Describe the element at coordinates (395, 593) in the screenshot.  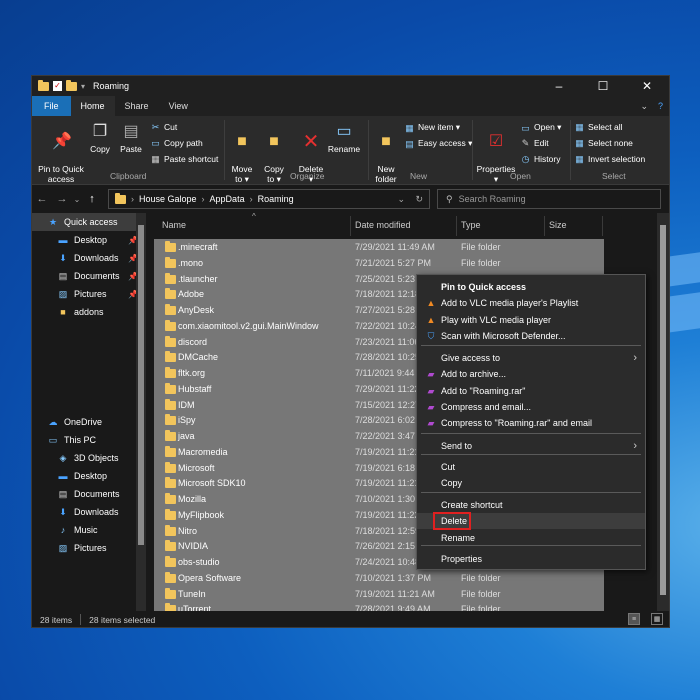
I see `file-date: 7/19/2021 11:21 AM` at that location.